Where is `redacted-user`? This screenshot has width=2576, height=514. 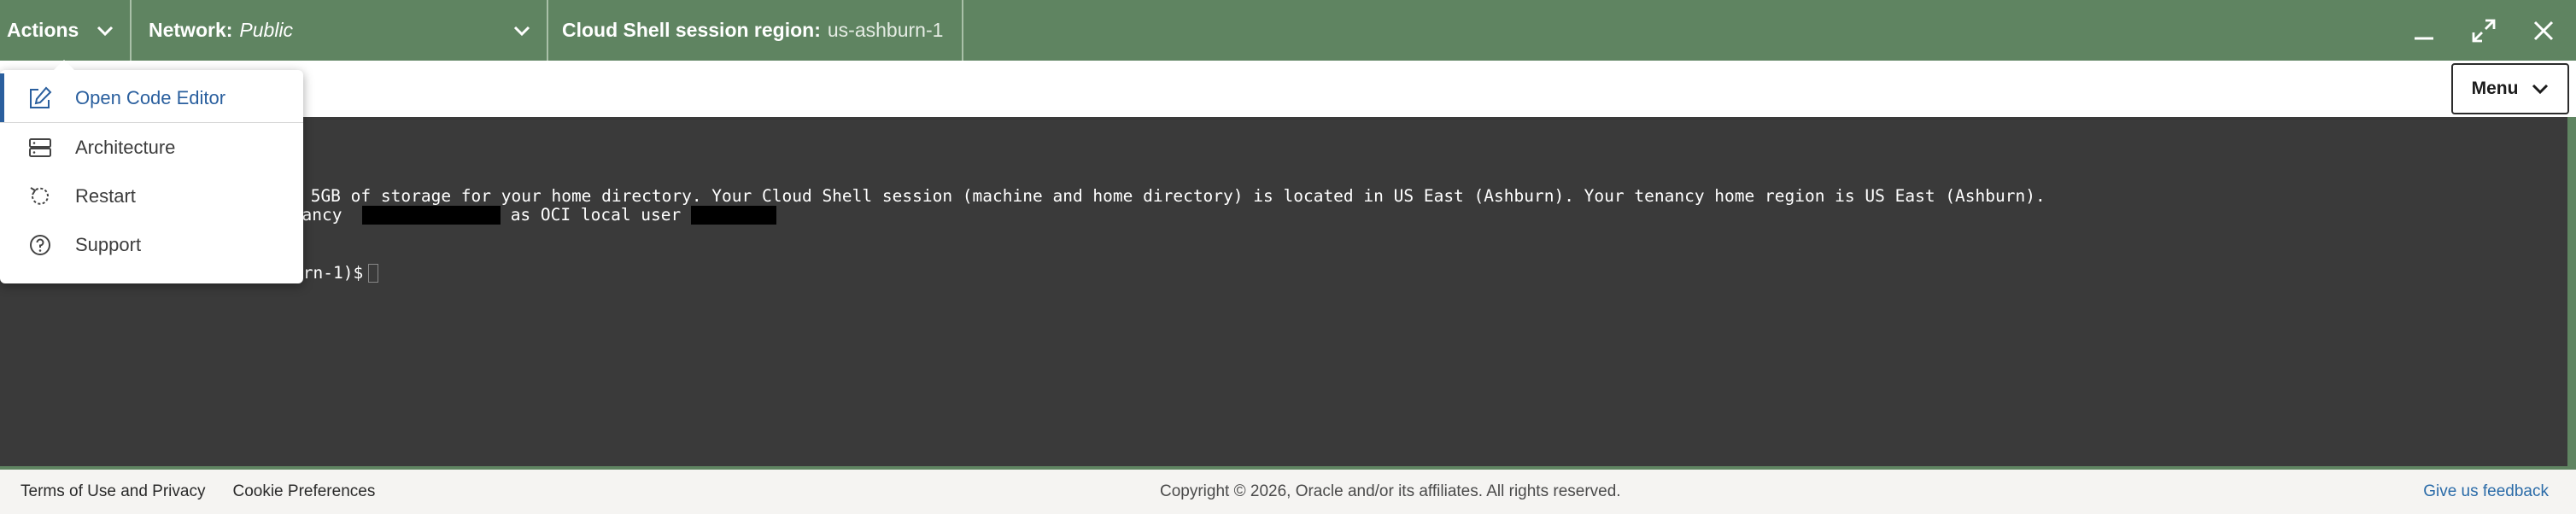 redacted-user is located at coordinates (734, 216).